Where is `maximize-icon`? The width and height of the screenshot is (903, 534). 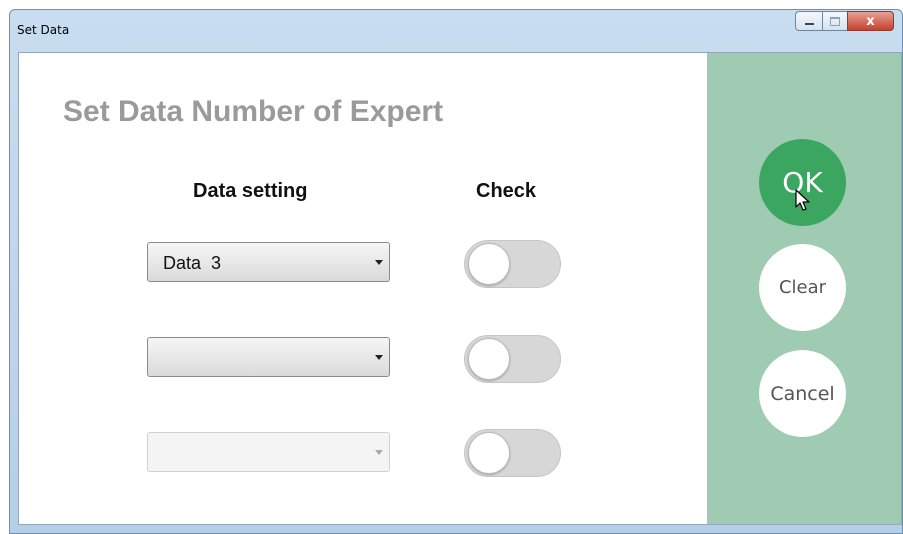 maximize-icon is located at coordinates (835, 21).